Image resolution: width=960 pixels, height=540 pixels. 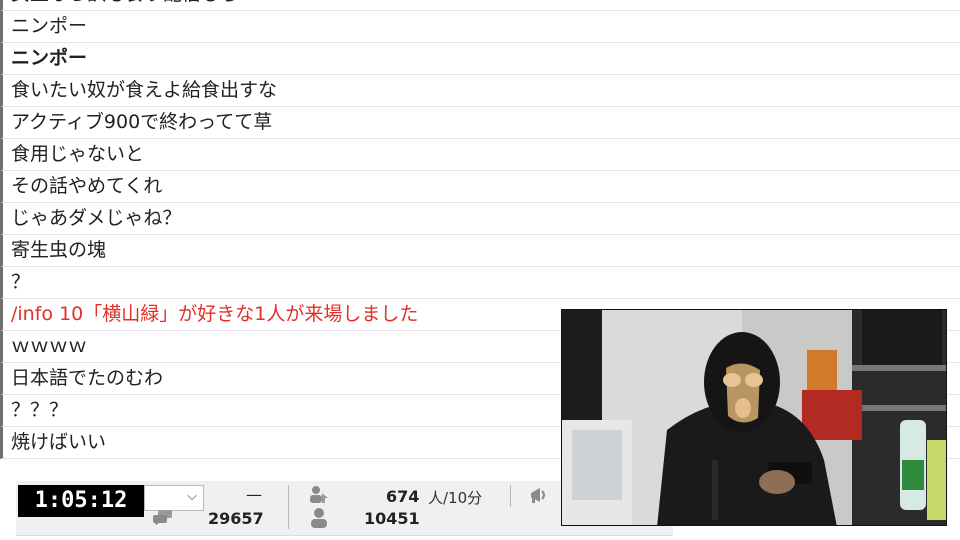 I want to click on visitor-icon, so click(x=319, y=520).